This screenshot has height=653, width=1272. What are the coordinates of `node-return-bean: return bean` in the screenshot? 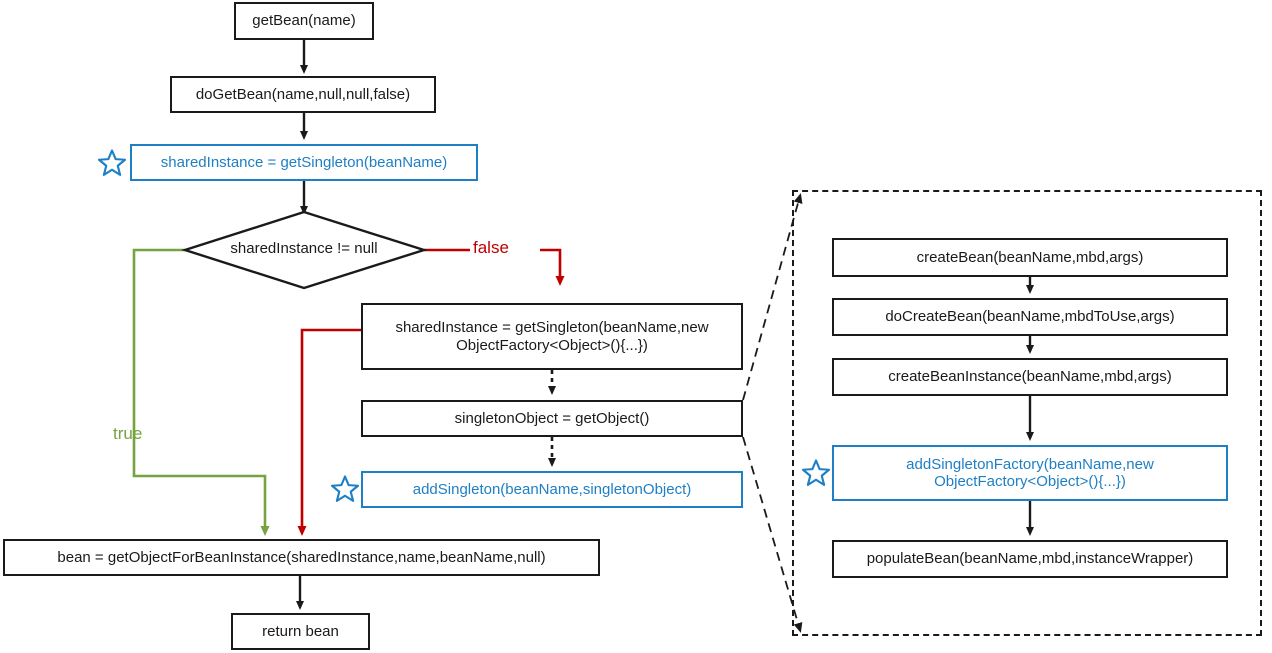 It's located at (300, 631).